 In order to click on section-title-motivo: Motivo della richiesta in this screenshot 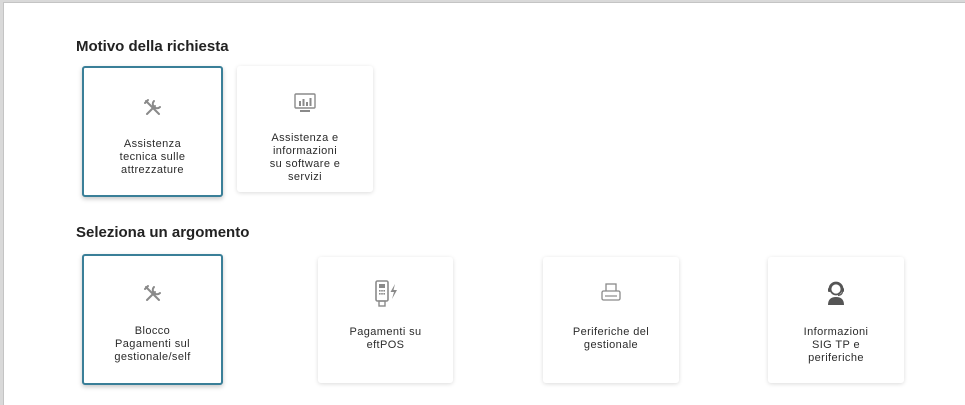, I will do `click(152, 46)`.